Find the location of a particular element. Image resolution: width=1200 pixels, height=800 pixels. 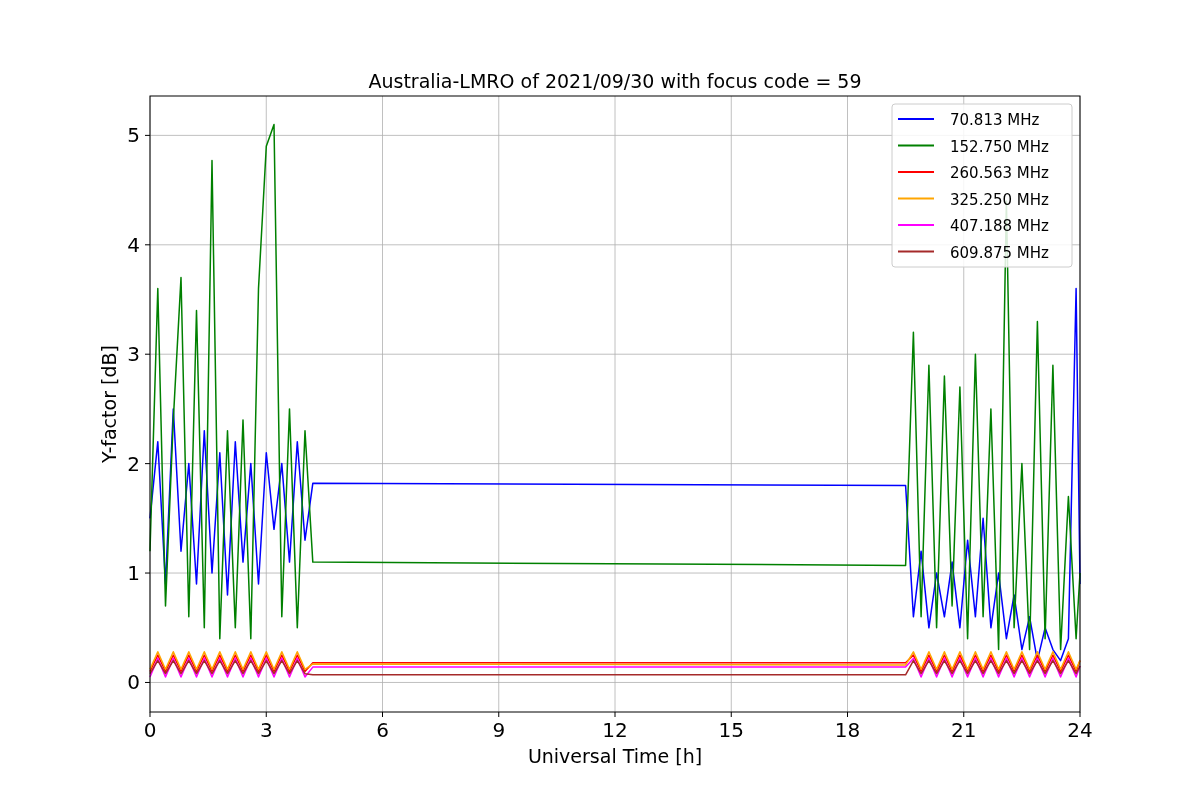

tick-label: 6 is located at coordinates (382, 730).